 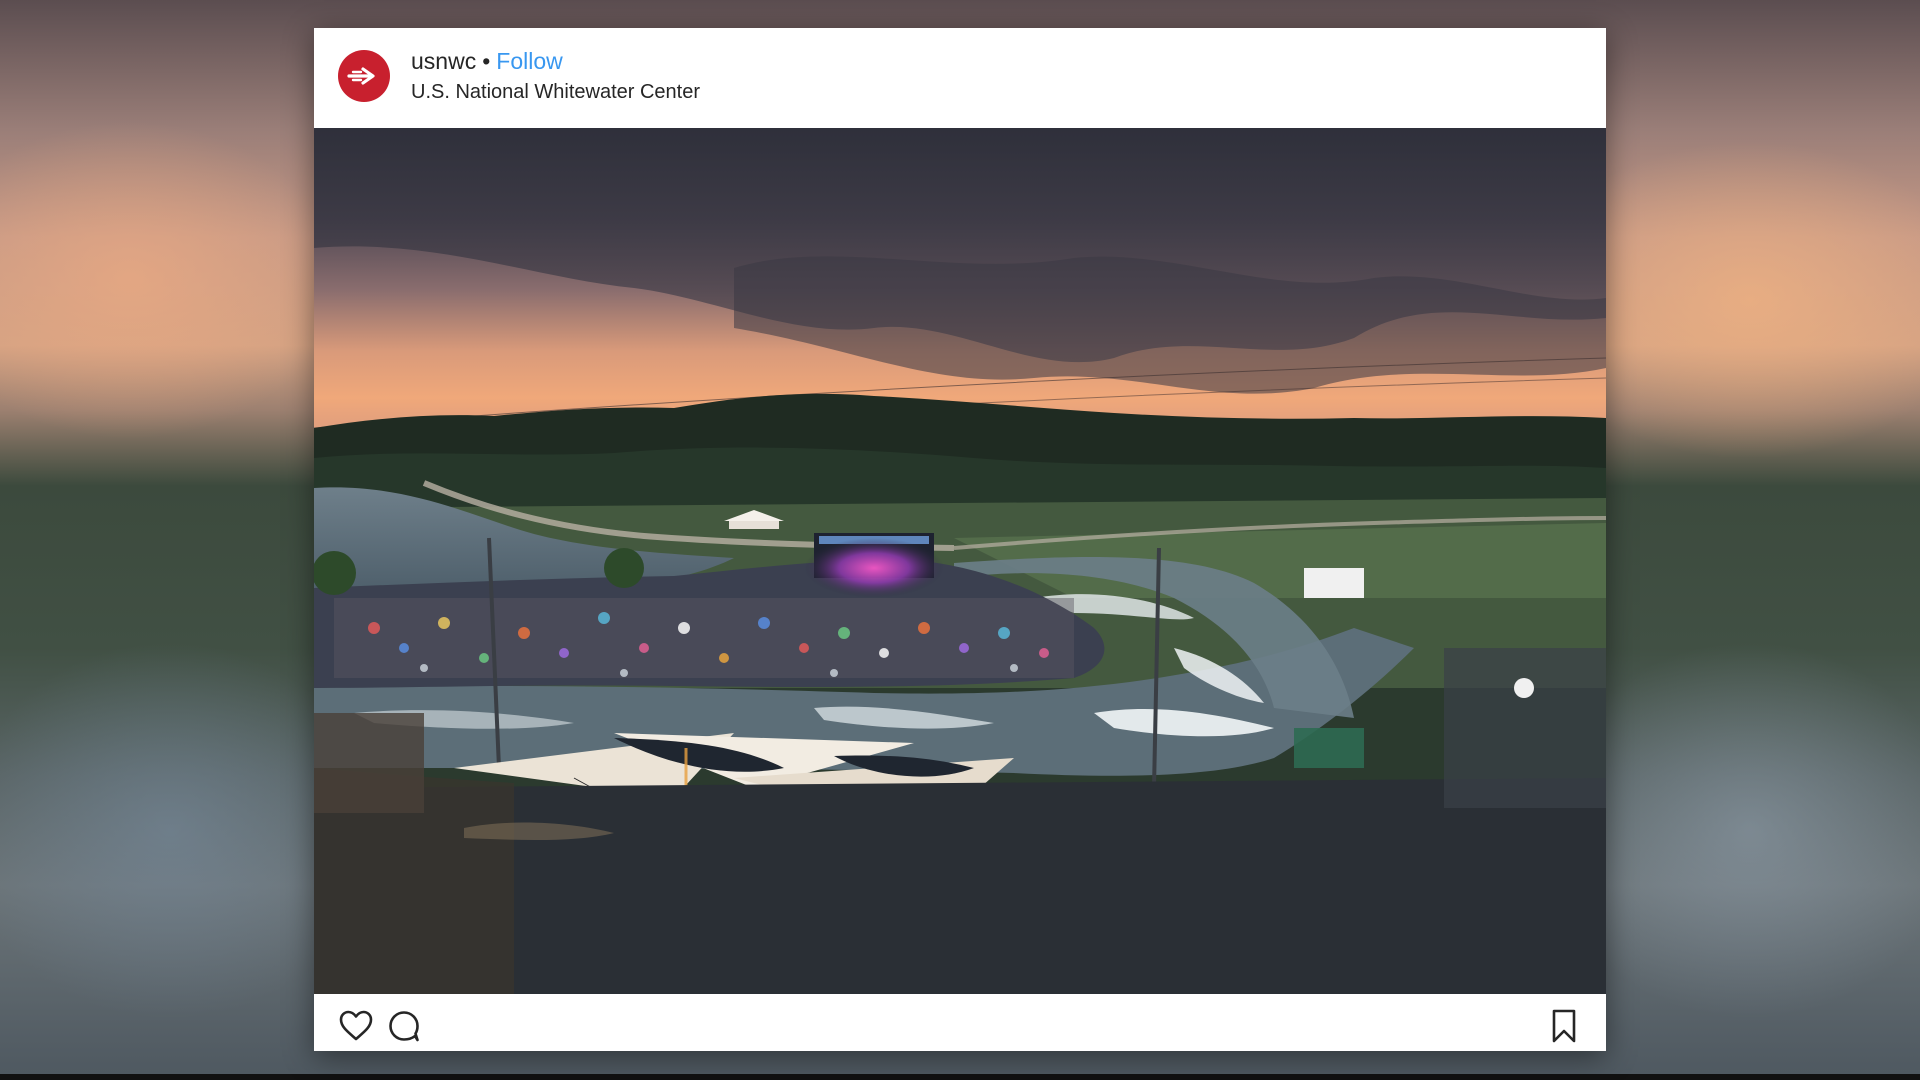 I want to click on avatar, so click(x=364, y=76).